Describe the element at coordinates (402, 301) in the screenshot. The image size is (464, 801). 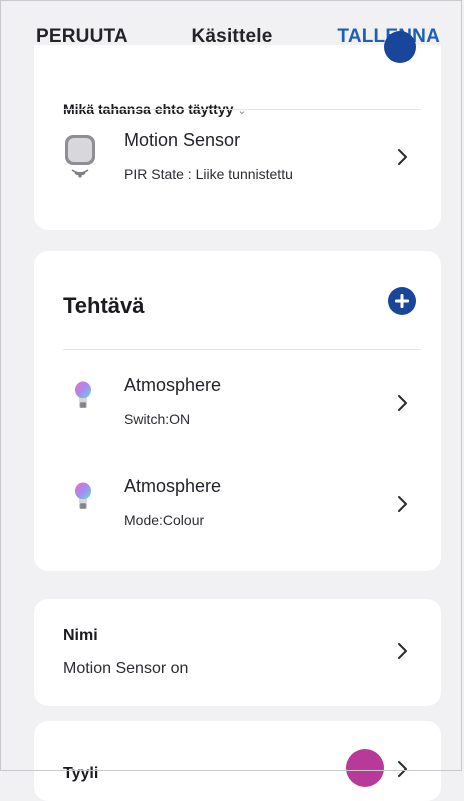
I see `add-task-button` at that location.